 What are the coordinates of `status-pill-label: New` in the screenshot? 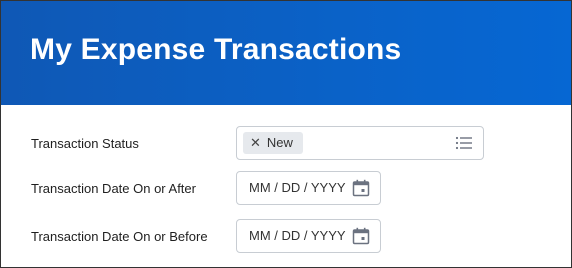 It's located at (279, 142).